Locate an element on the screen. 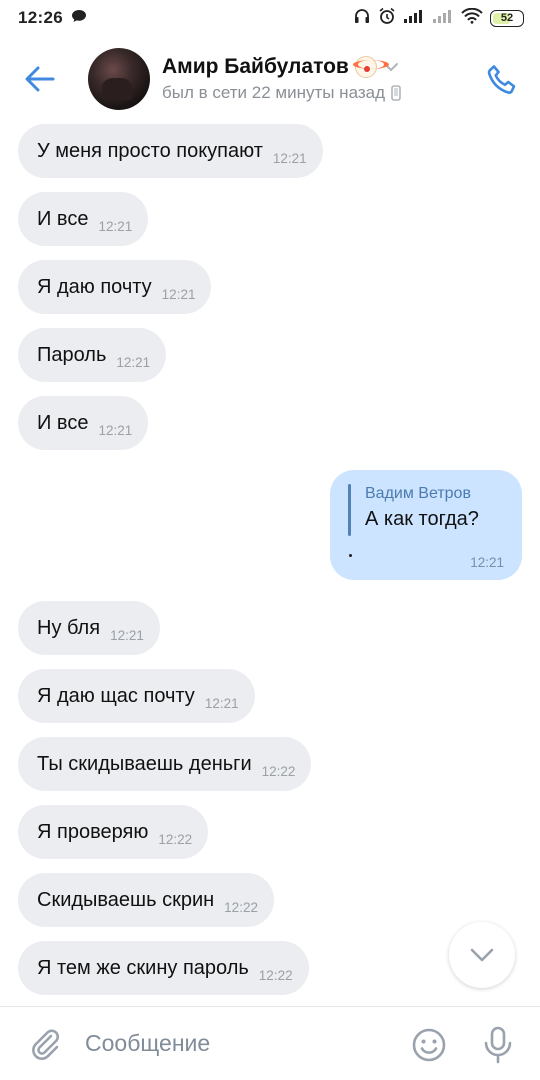  outgoing-message-bubble: Вадим Ветров А как тогда? 12:21 is located at coordinates (426, 525).